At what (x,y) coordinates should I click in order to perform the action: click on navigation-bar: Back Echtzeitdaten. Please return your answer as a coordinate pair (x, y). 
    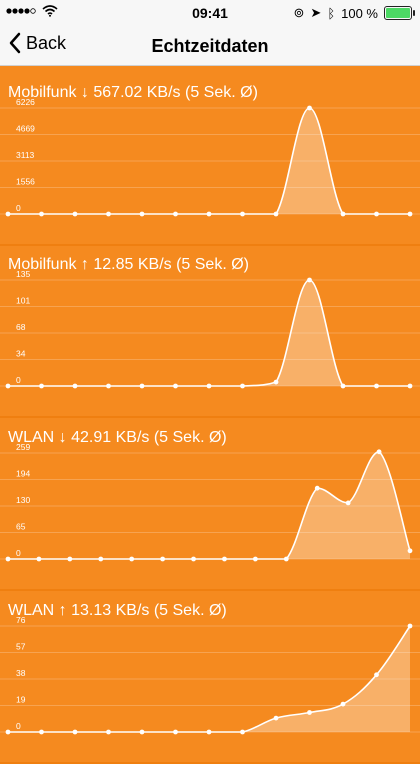
    Looking at the image, I should click on (210, 46).